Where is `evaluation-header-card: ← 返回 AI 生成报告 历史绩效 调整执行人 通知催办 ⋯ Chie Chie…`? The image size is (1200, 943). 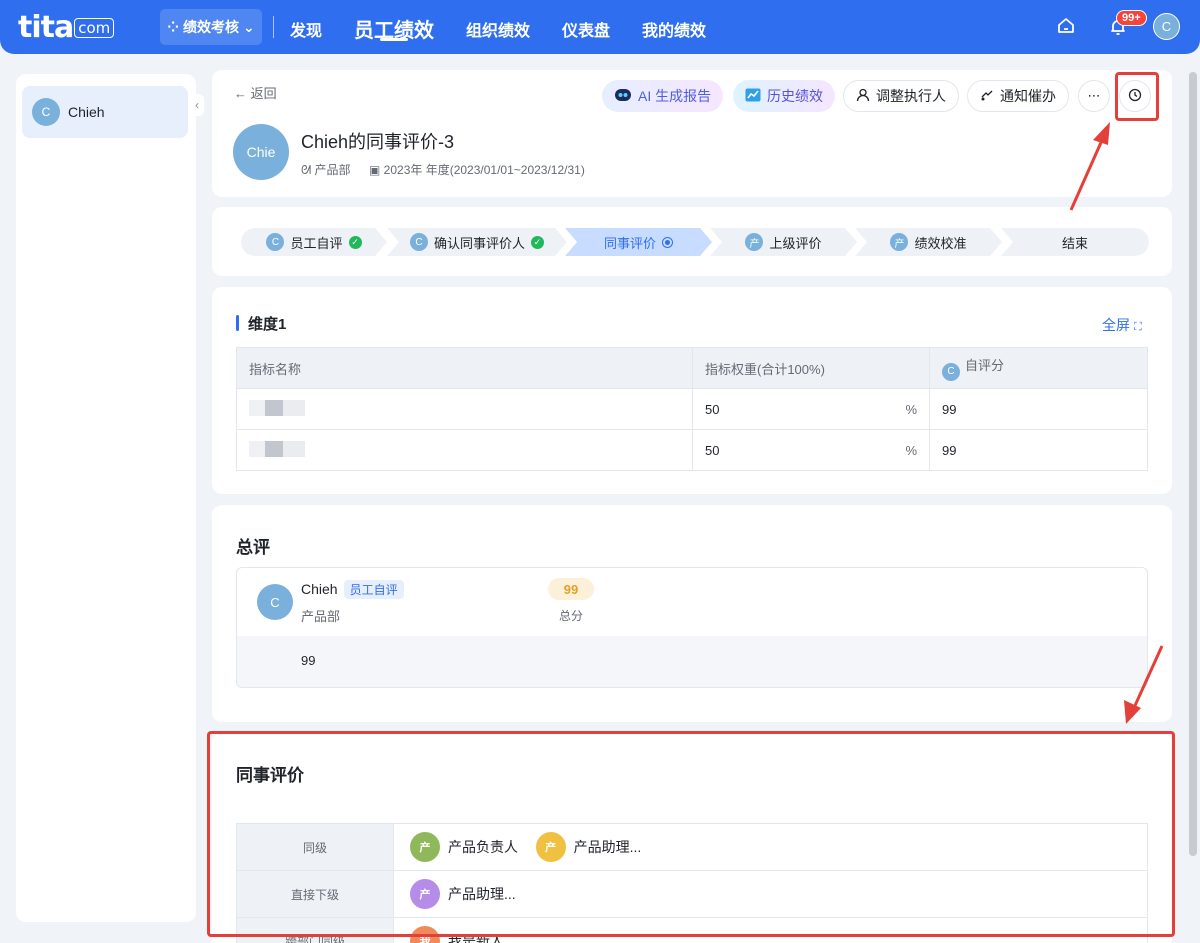
evaluation-header-card: ← 返回 AI 生成报告 历史绩效 调整执行人 通知催办 ⋯ Chie Chie… is located at coordinates (692, 133).